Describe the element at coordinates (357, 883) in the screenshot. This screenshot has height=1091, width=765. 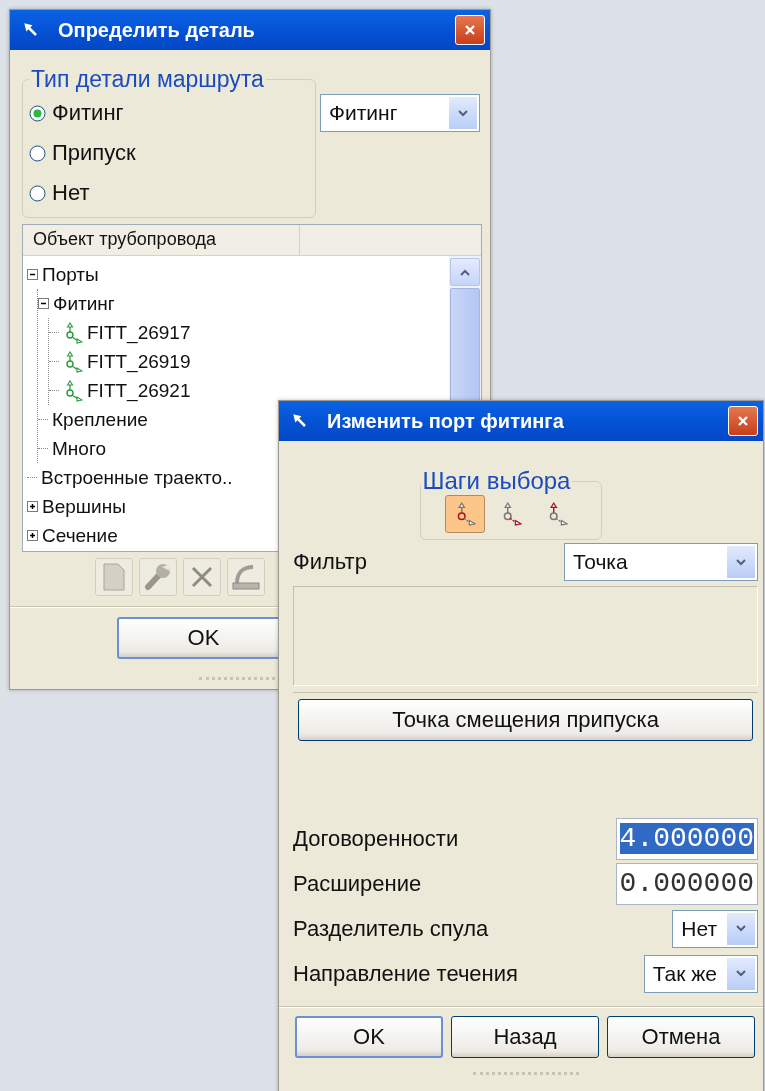
I see `field-label: Расширение` at that location.